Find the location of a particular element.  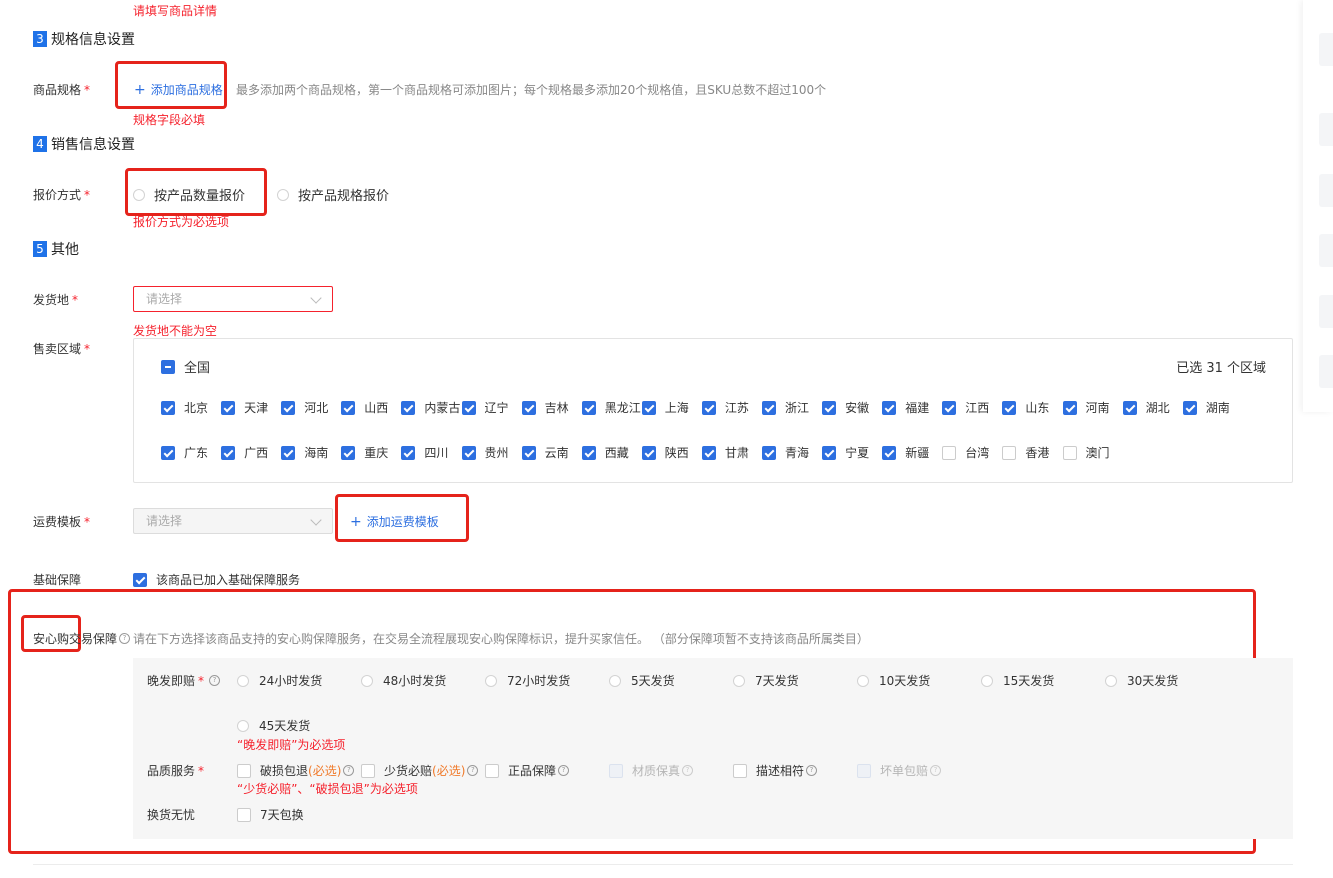

late-ship-option: 7天发货 is located at coordinates (766, 680).